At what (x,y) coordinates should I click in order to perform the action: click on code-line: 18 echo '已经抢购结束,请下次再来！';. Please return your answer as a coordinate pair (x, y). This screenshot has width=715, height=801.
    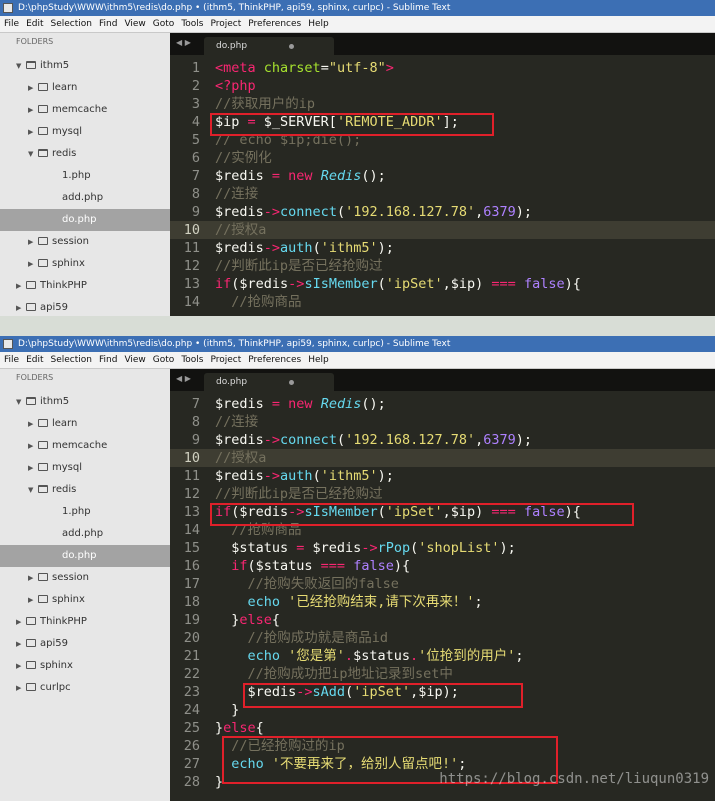
    Looking at the image, I should click on (442, 602).